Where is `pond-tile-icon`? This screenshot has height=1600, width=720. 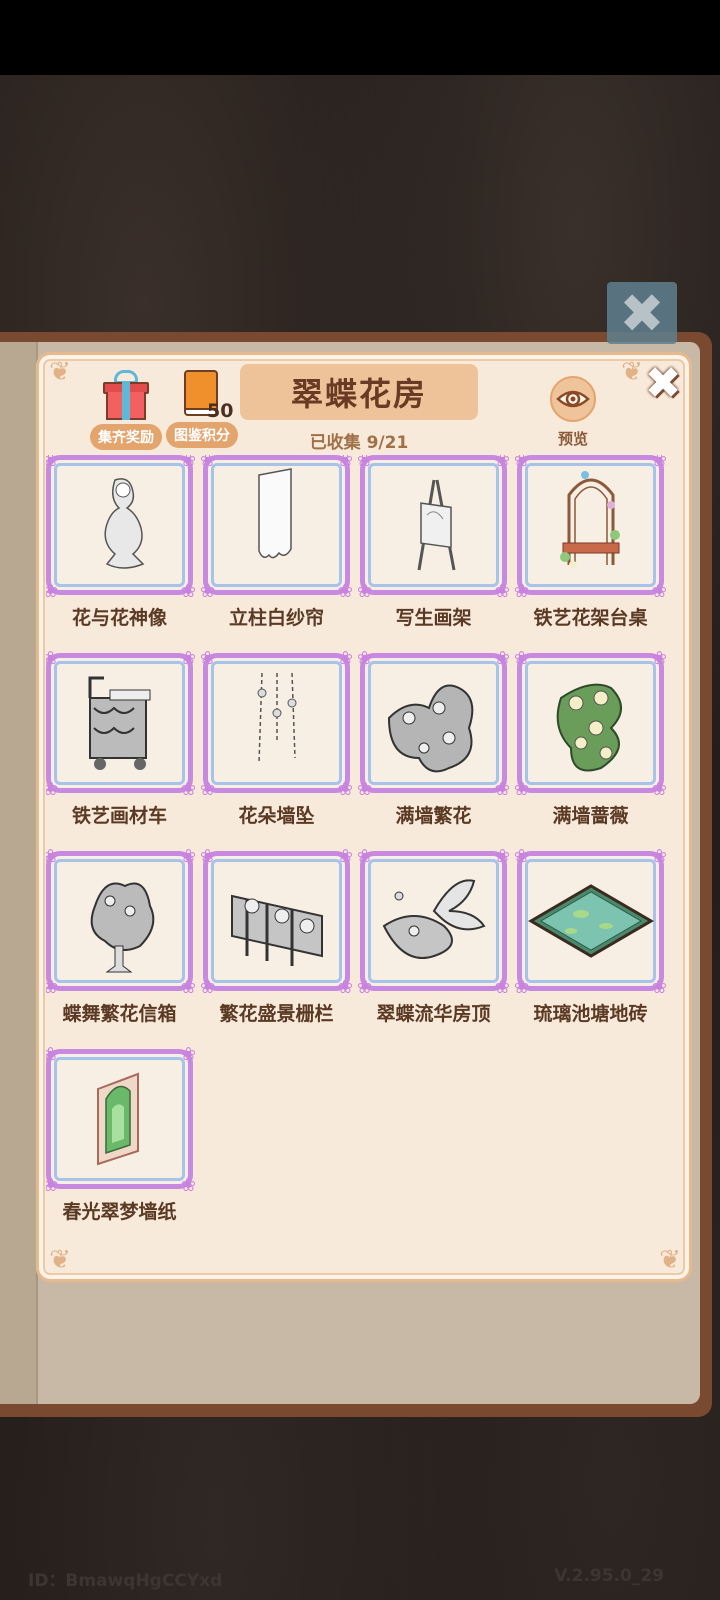 pond-tile-icon is located at coordinates (590, 921).